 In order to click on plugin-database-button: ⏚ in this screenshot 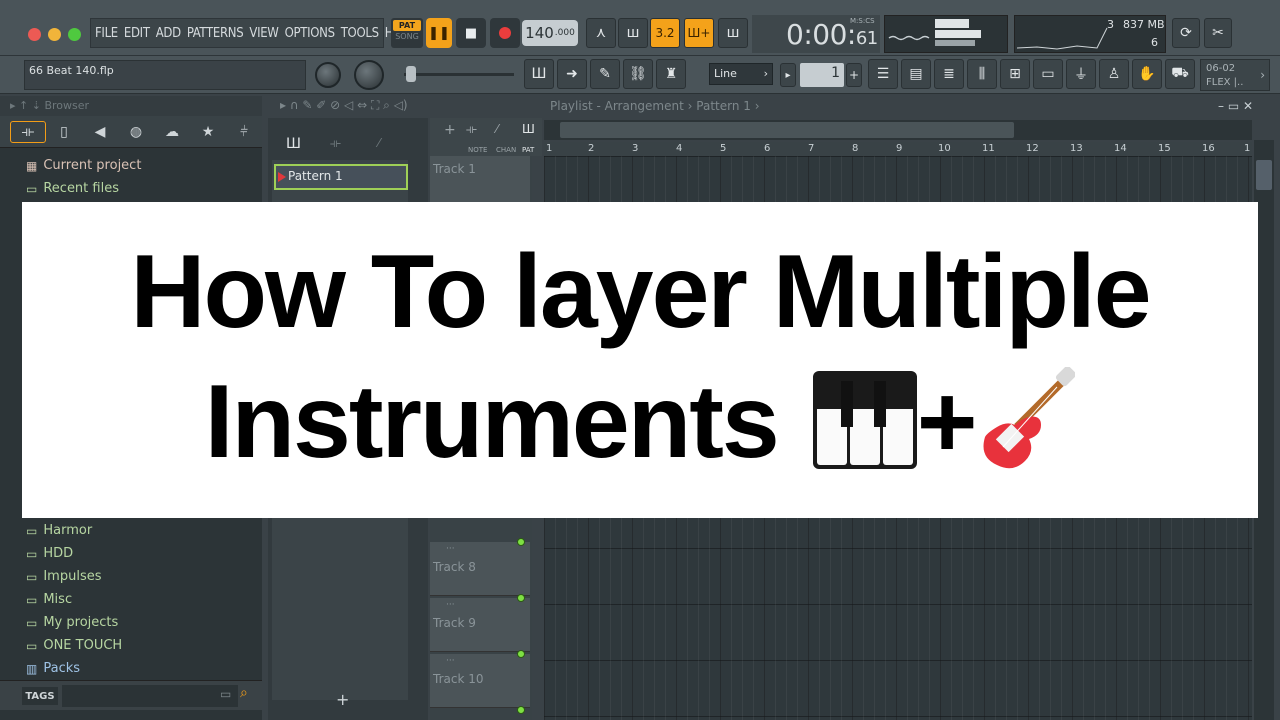, I will do `click(1081, 74)`.